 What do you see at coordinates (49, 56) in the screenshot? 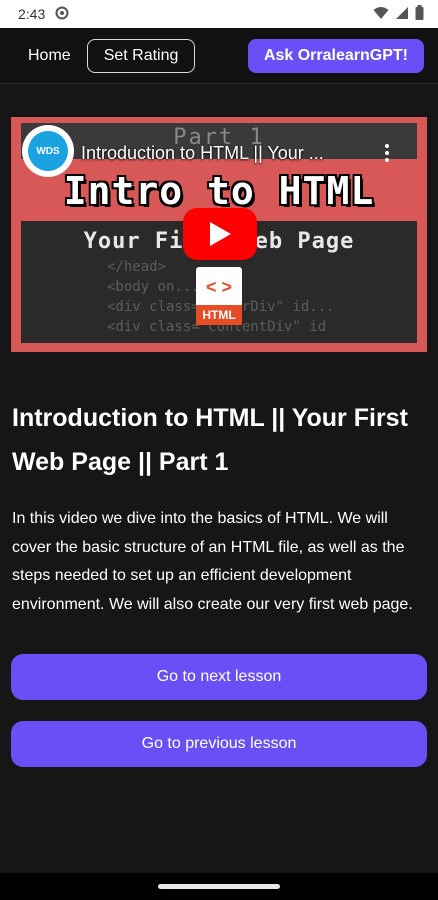
I see `nav-home-link: Home` at bounding box center [49, 56].